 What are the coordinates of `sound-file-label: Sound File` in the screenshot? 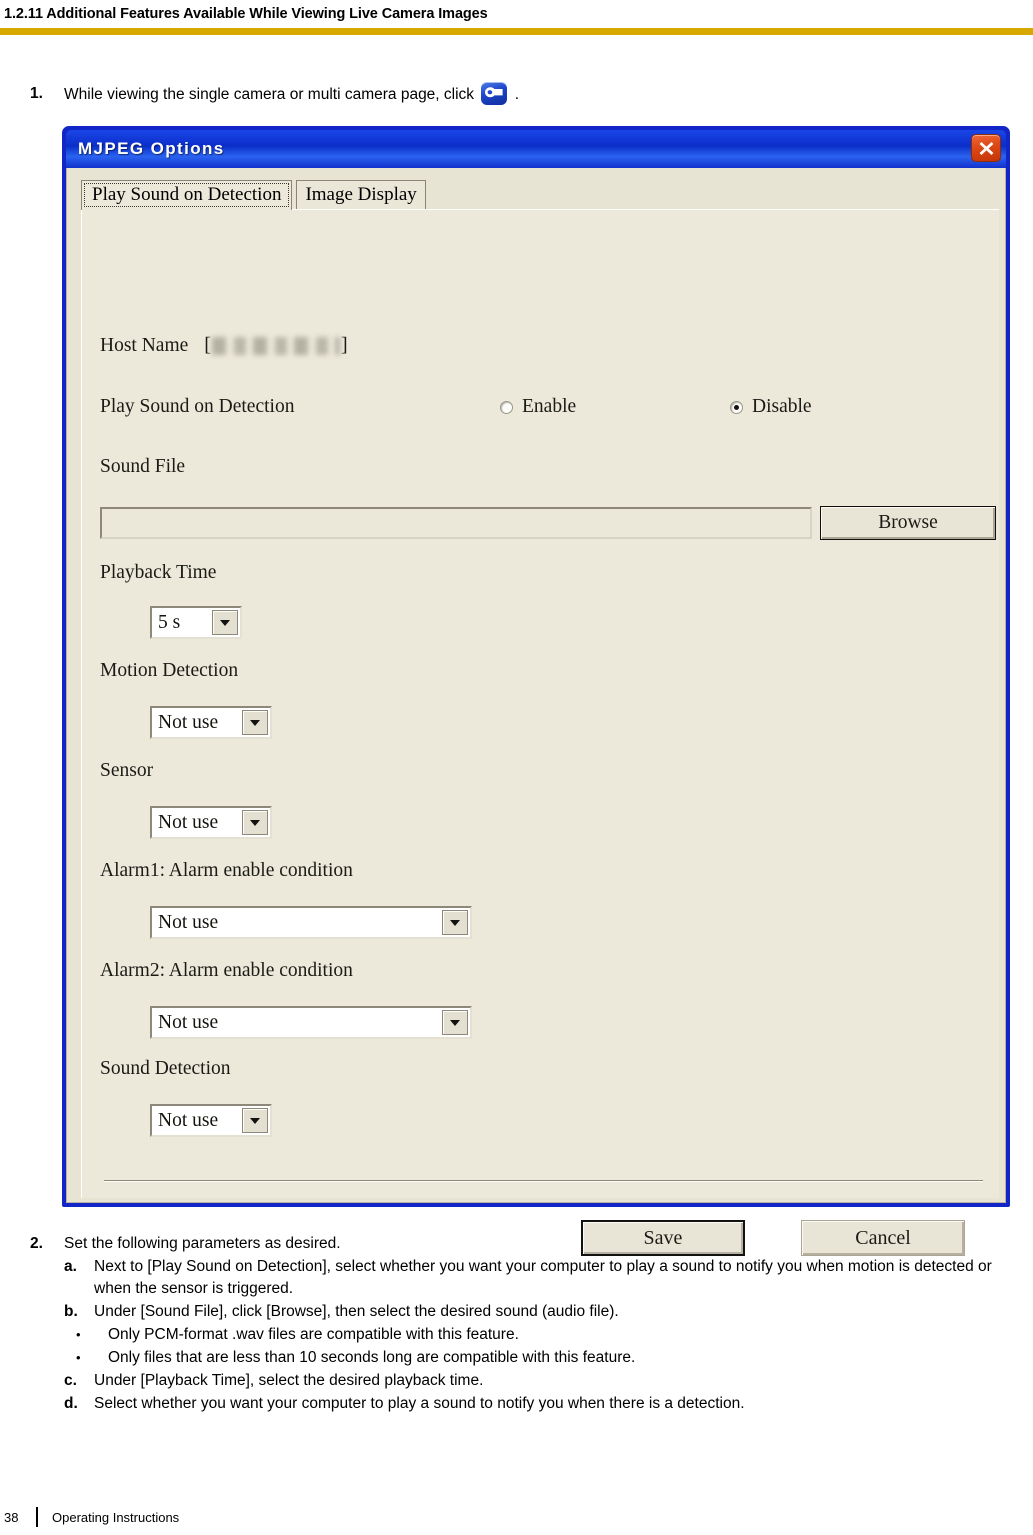 It's located at (143, 466).